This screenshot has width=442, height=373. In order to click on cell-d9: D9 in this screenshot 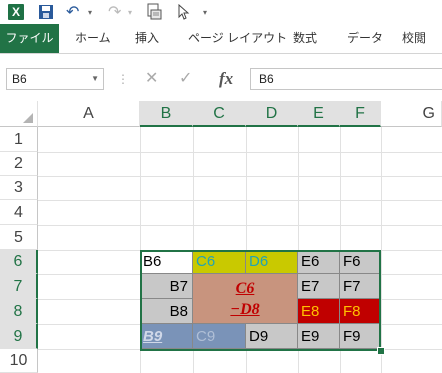, I will do `click(272, 336)`.